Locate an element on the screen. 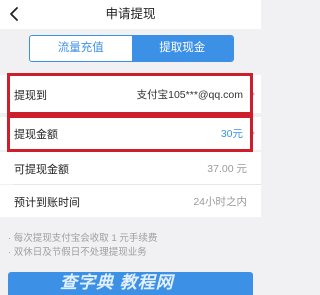  page-title: 申请提现 is located at coordinates (130, 14).